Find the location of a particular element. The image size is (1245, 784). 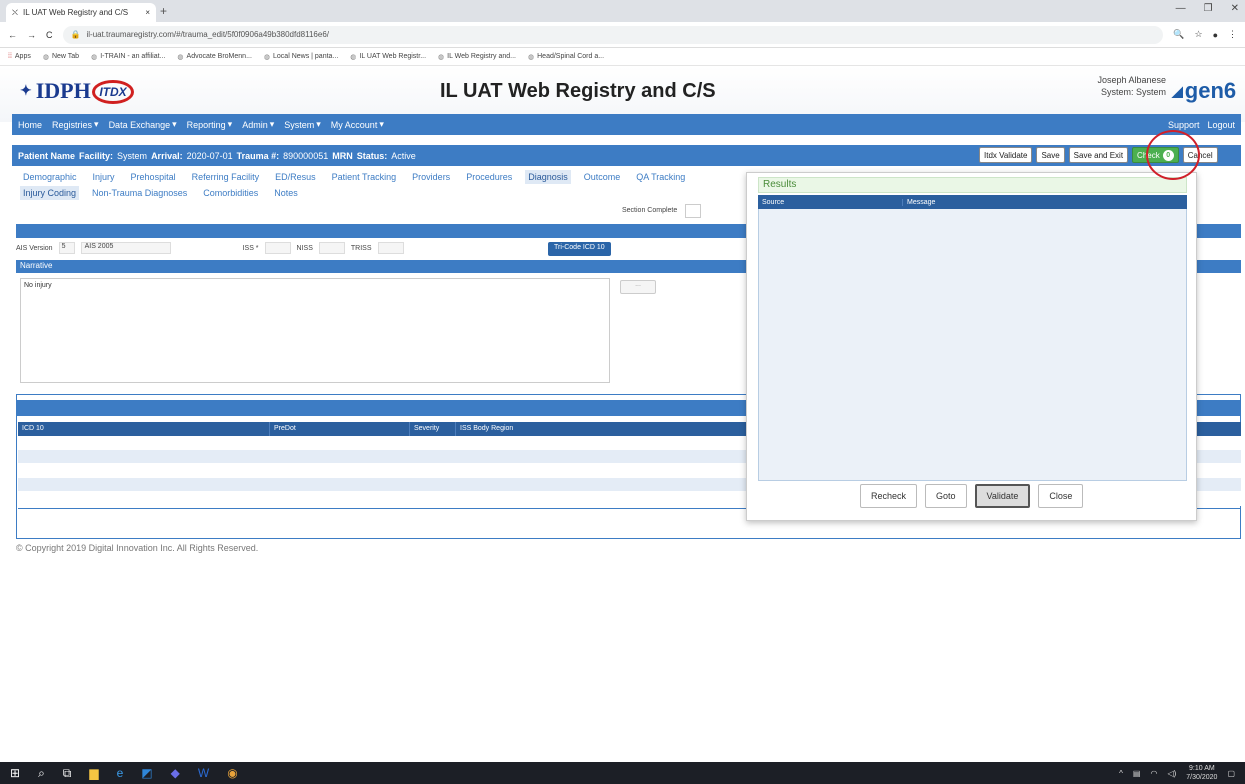

results-table is located at coordinates (972, 338).